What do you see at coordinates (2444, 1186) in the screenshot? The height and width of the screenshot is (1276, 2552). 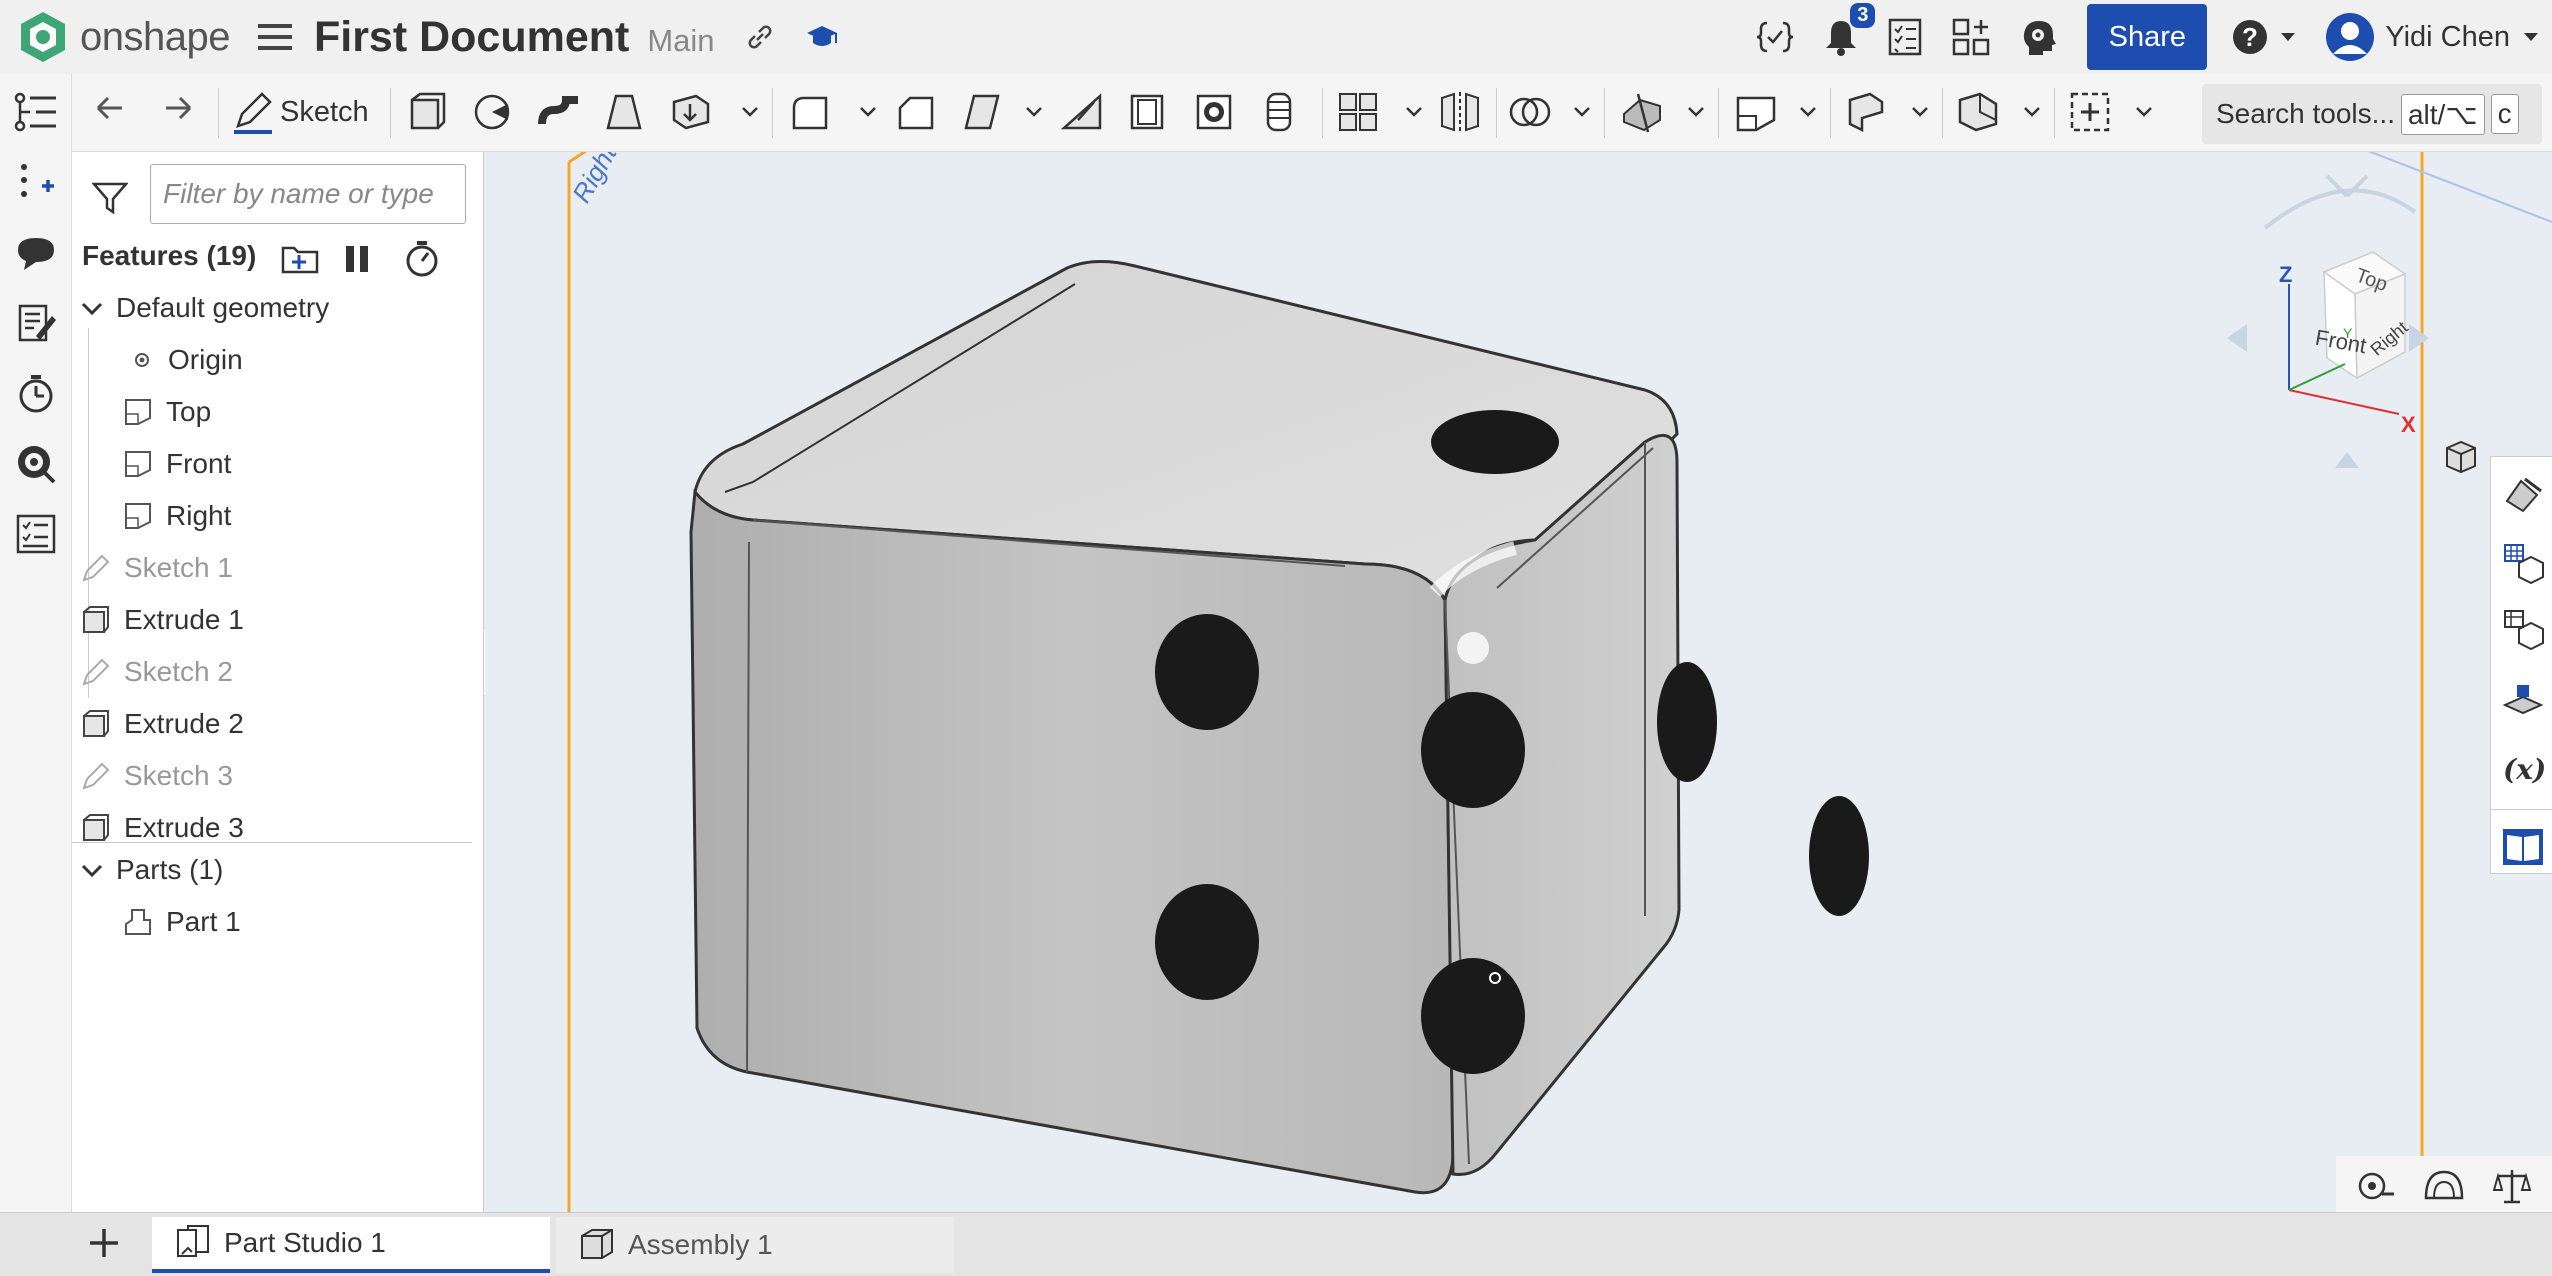 I see `protractor-icon` at bounding box center [2444, 1186].